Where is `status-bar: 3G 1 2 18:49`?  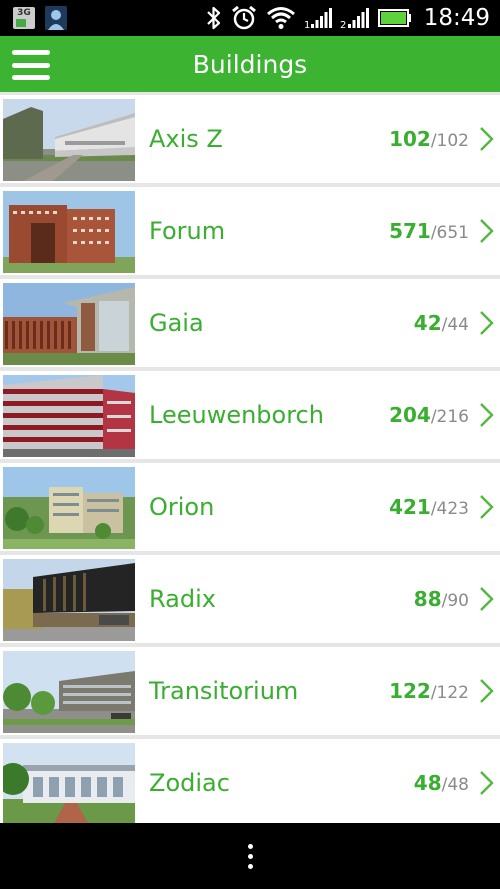
status-bar: 3G 1 2 18:49 is located at coordinates (250, 18).